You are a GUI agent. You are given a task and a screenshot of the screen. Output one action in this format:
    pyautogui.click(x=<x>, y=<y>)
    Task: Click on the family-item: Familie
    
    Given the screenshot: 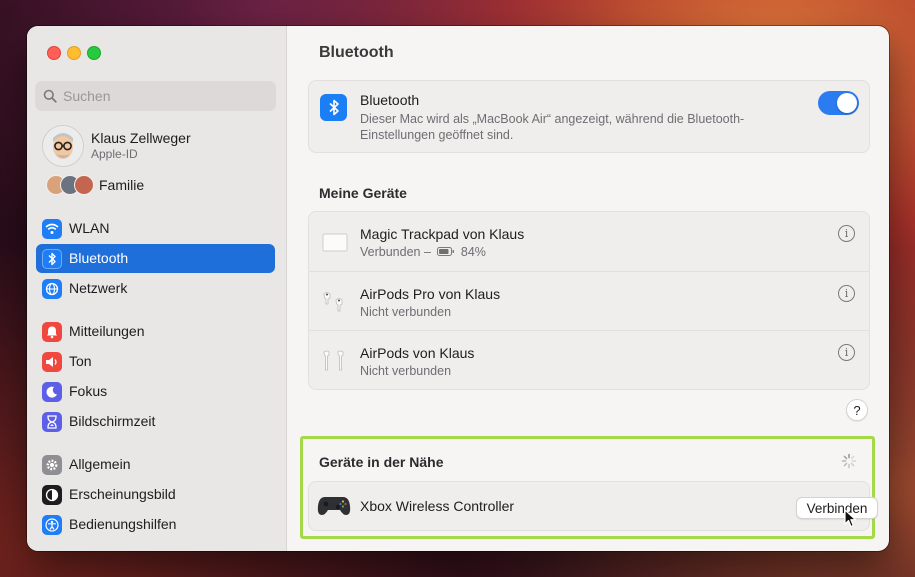 What is the action you would take?
    pyautogui.click(x=121, y=185)
    